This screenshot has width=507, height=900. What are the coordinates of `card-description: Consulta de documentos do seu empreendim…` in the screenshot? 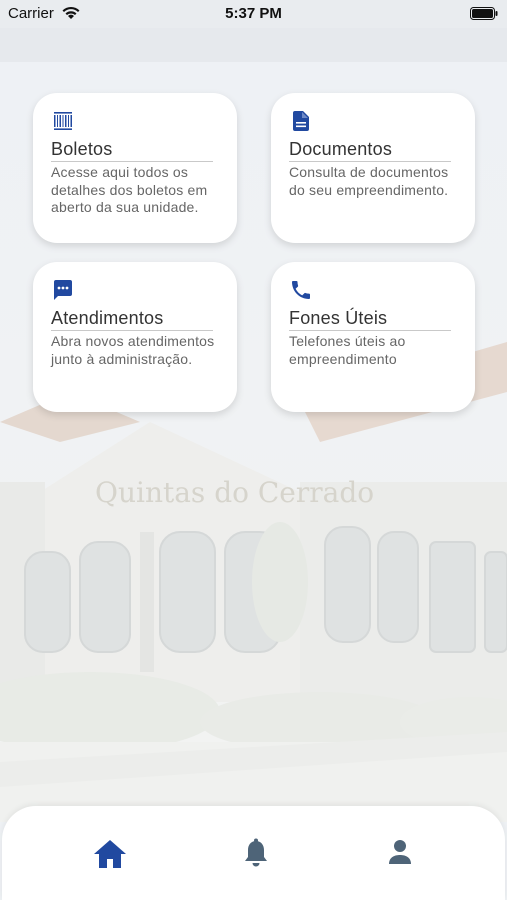 It's located at (369, 181).